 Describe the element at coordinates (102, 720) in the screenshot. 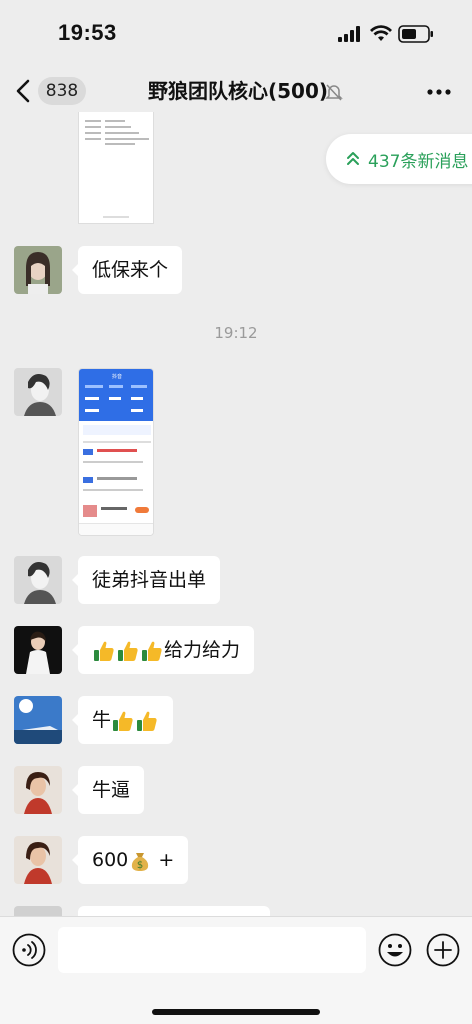

I see `message-text: 牛` at that location.